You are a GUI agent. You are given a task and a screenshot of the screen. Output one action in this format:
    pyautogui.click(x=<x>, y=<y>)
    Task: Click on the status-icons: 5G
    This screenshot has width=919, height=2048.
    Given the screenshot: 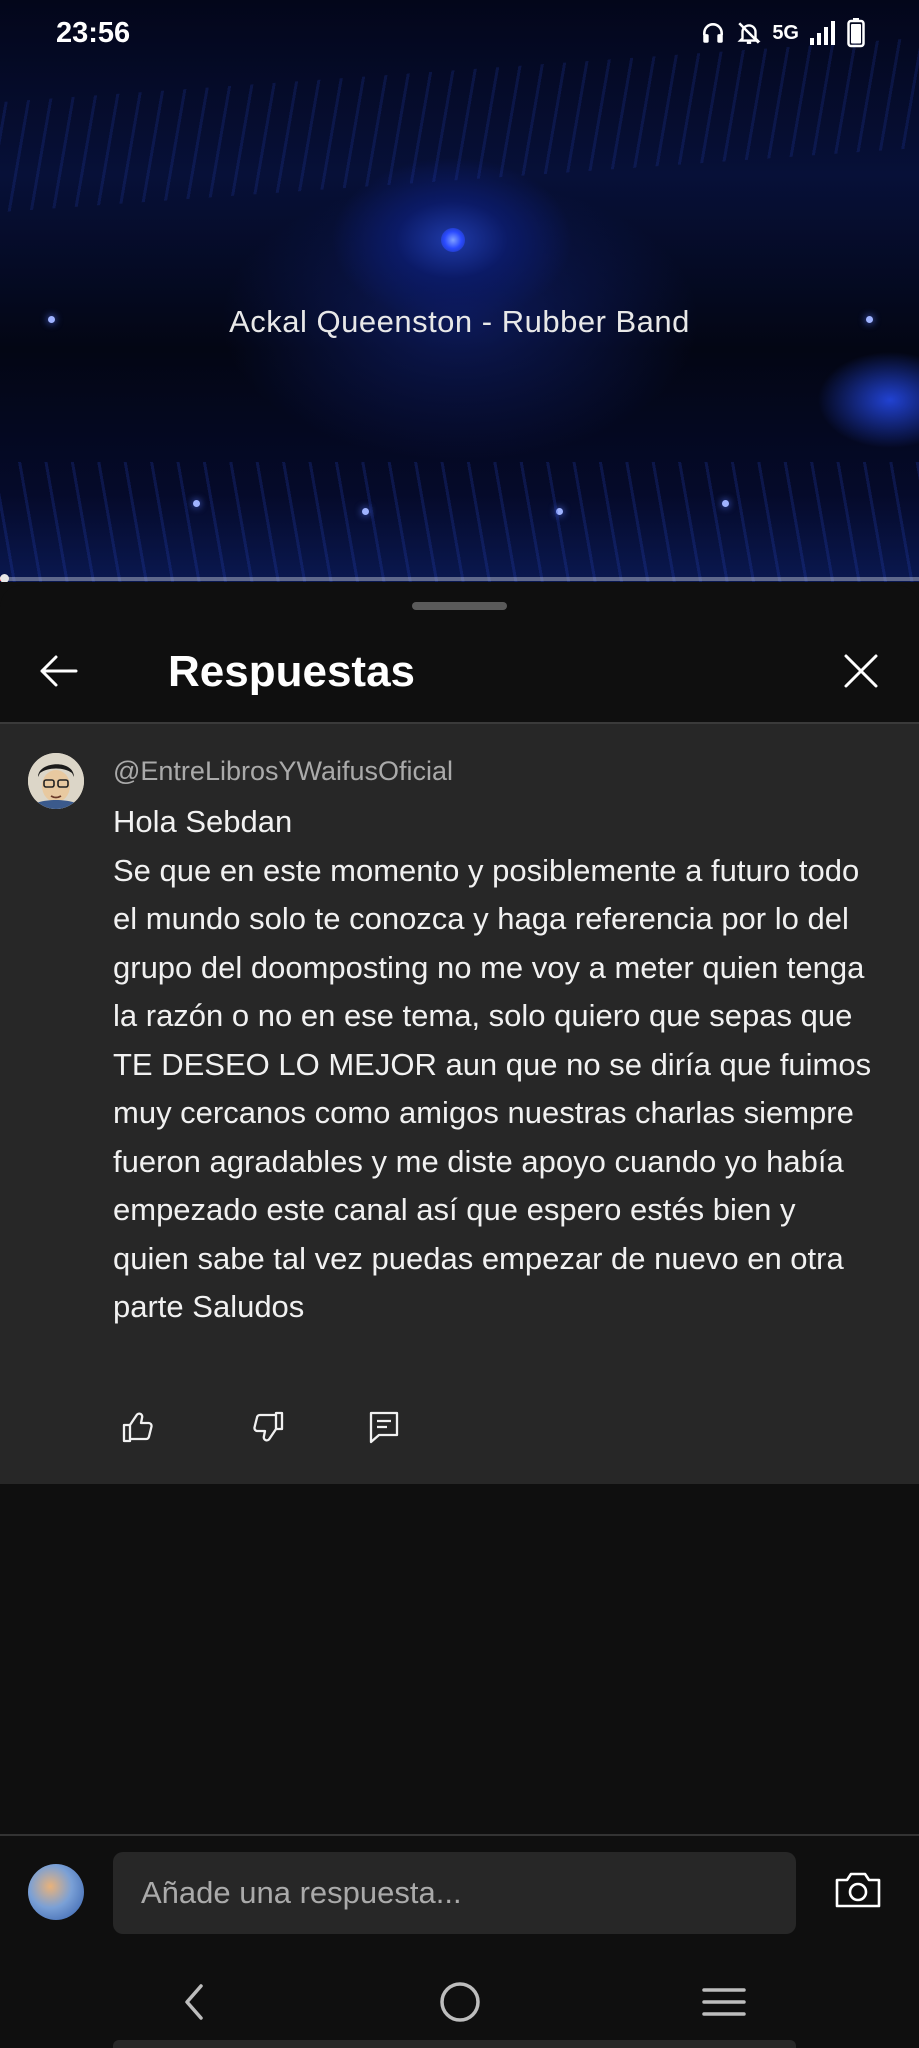 What is the action you would take?
    pyautogui.click(x=782, y=33)
    